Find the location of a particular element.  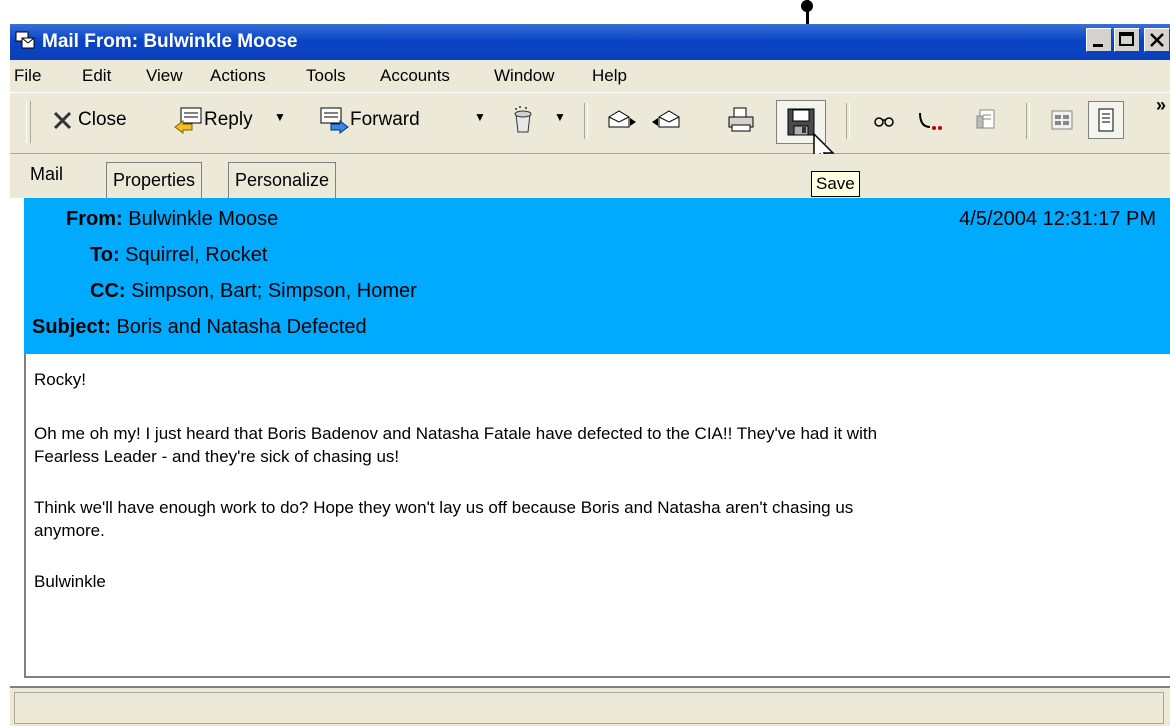

from-label: From: is located at coordinates (94, 219).